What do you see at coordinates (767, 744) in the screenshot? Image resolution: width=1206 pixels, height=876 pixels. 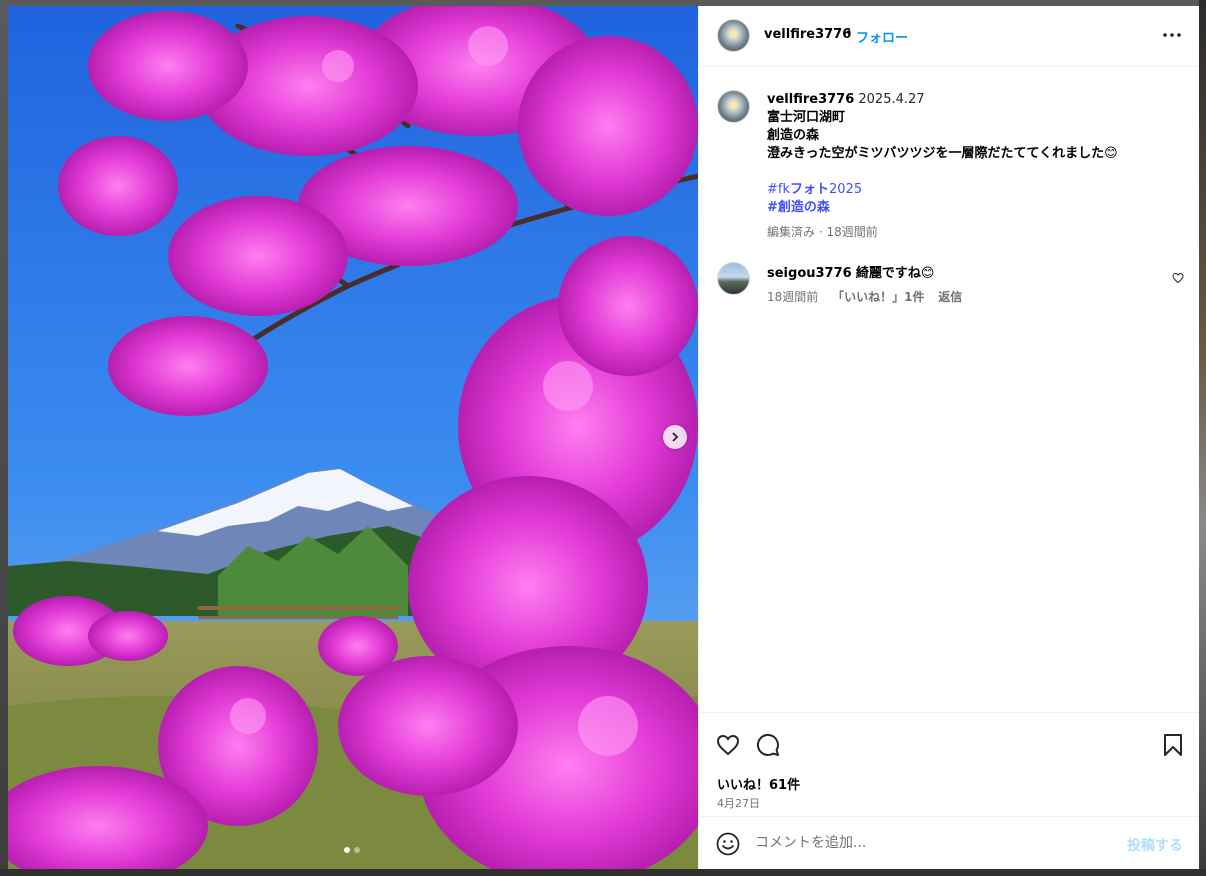 I see `comment-bubble-icon` at bounding box center [767, 744].